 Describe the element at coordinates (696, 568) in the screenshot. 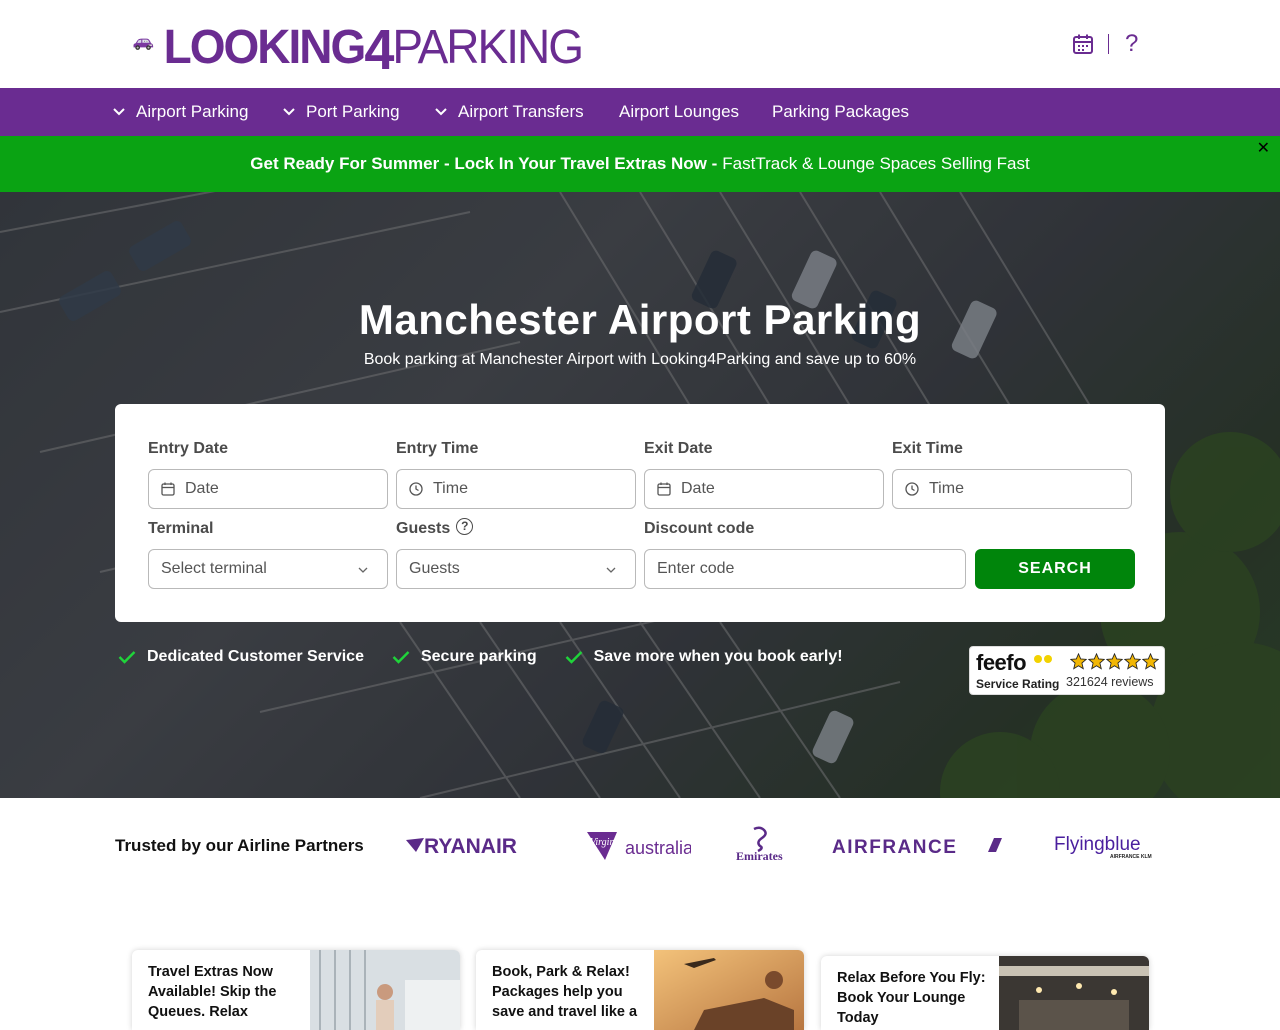

I see `discount-code-placeholder: Enter code` at that location.